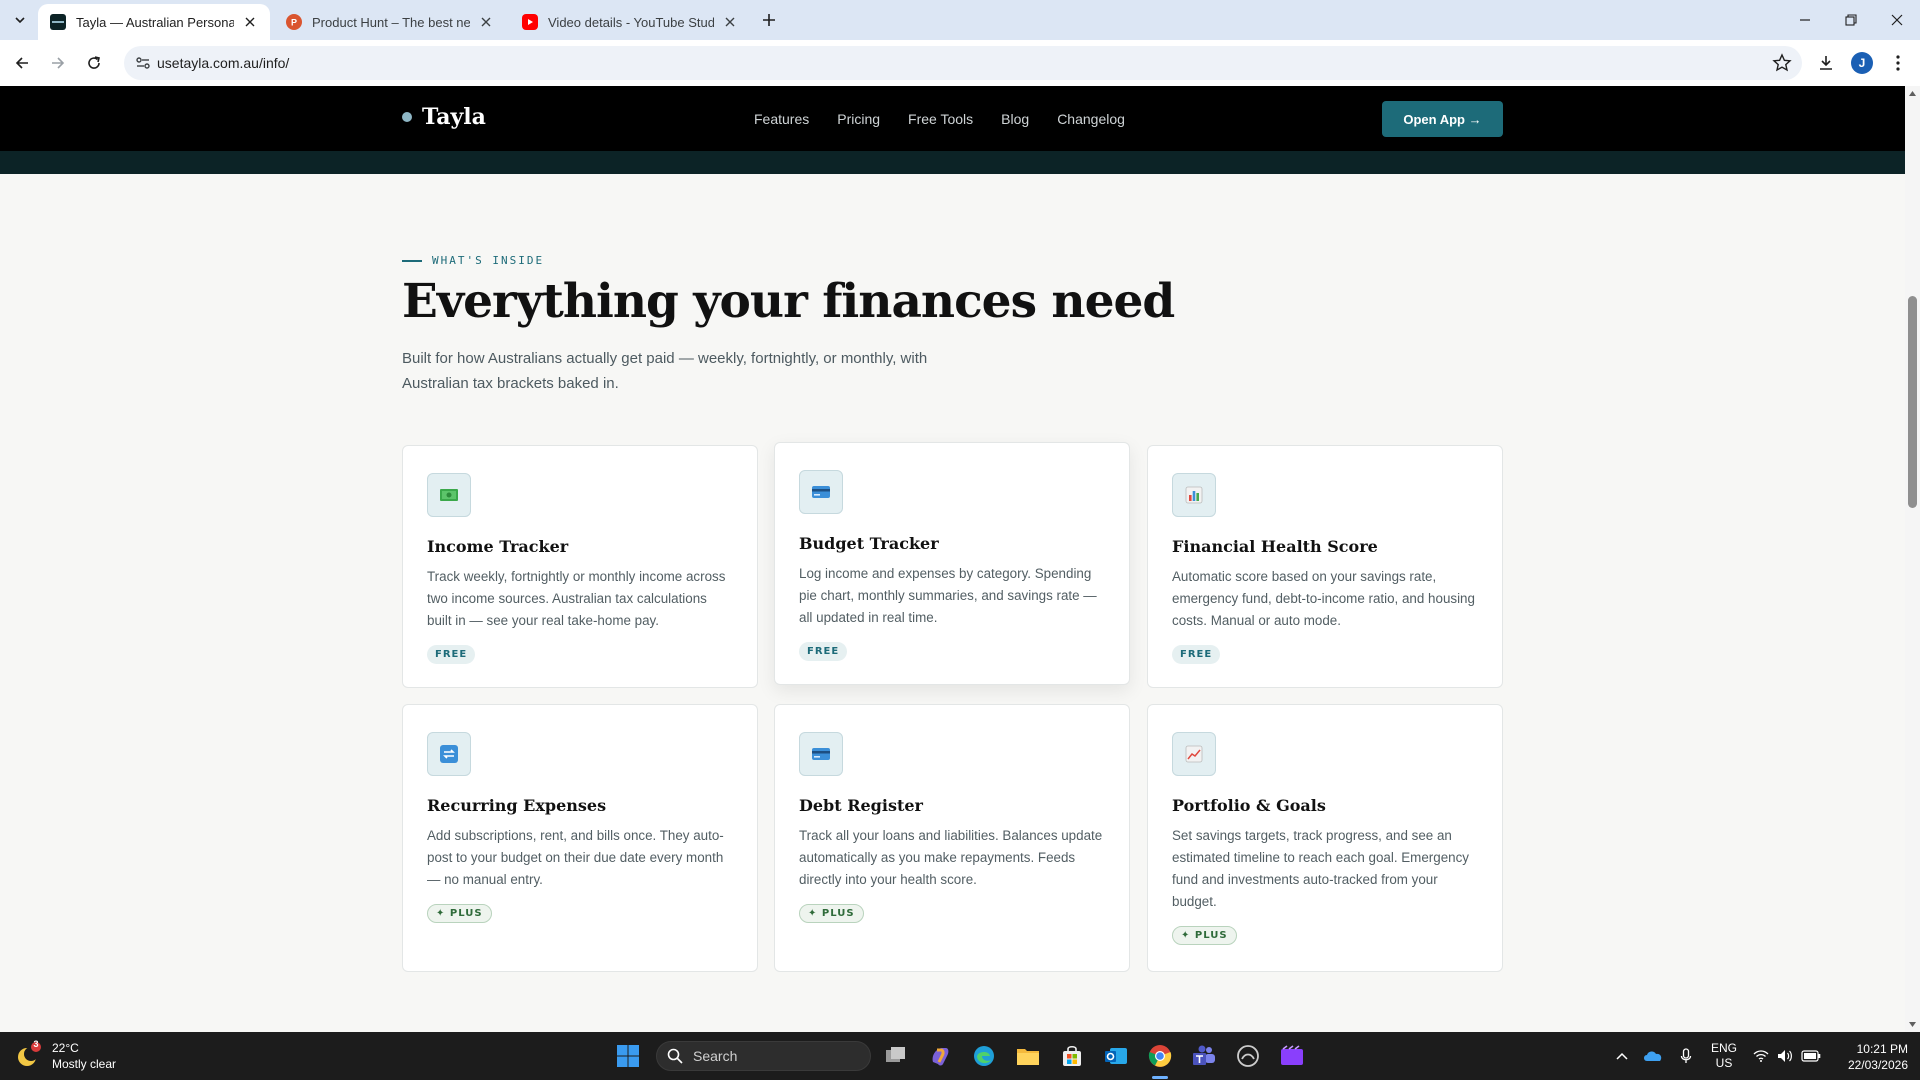 The height and width of the screenshot is (1080, 1920). What do you see at coordinates (940, 1056) in the screenshot?
I see `copilot-icon` at bounding box center [940, 1056].